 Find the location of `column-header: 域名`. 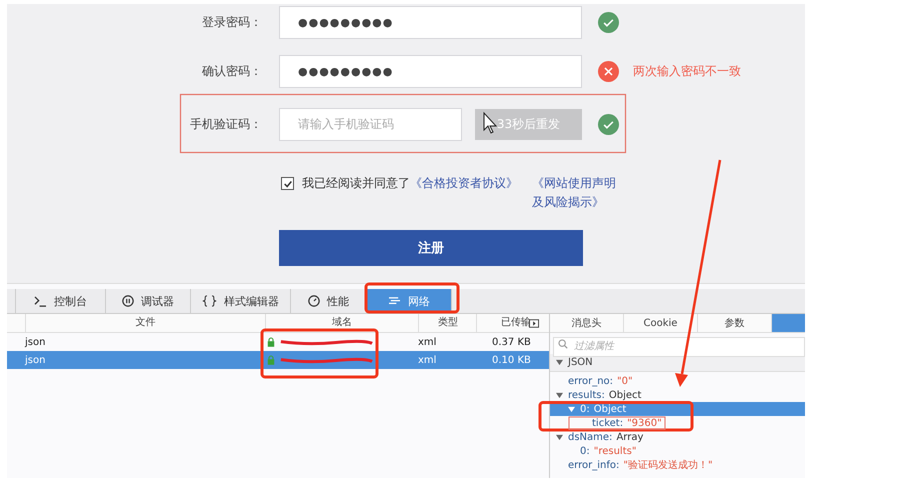

column-header: 域名 is located at coordinates (341, 323).